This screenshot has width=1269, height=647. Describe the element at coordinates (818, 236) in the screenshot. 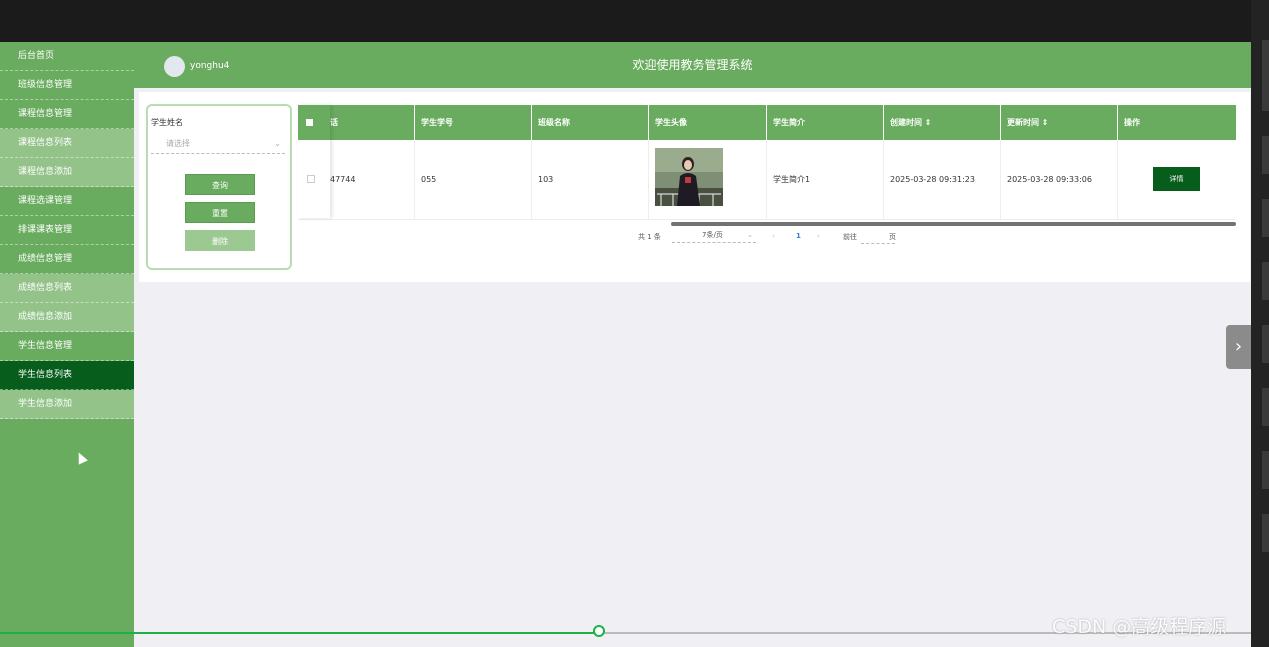

I see `next-page-icon: ›` at that location.